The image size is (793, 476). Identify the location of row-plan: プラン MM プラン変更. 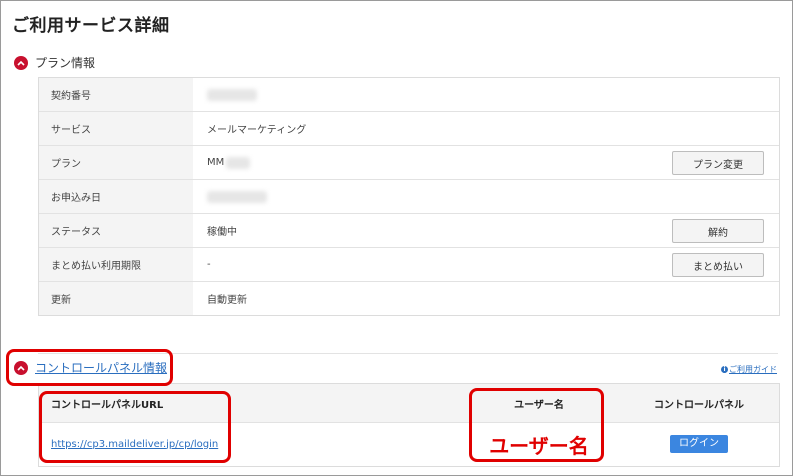
(409, 163).